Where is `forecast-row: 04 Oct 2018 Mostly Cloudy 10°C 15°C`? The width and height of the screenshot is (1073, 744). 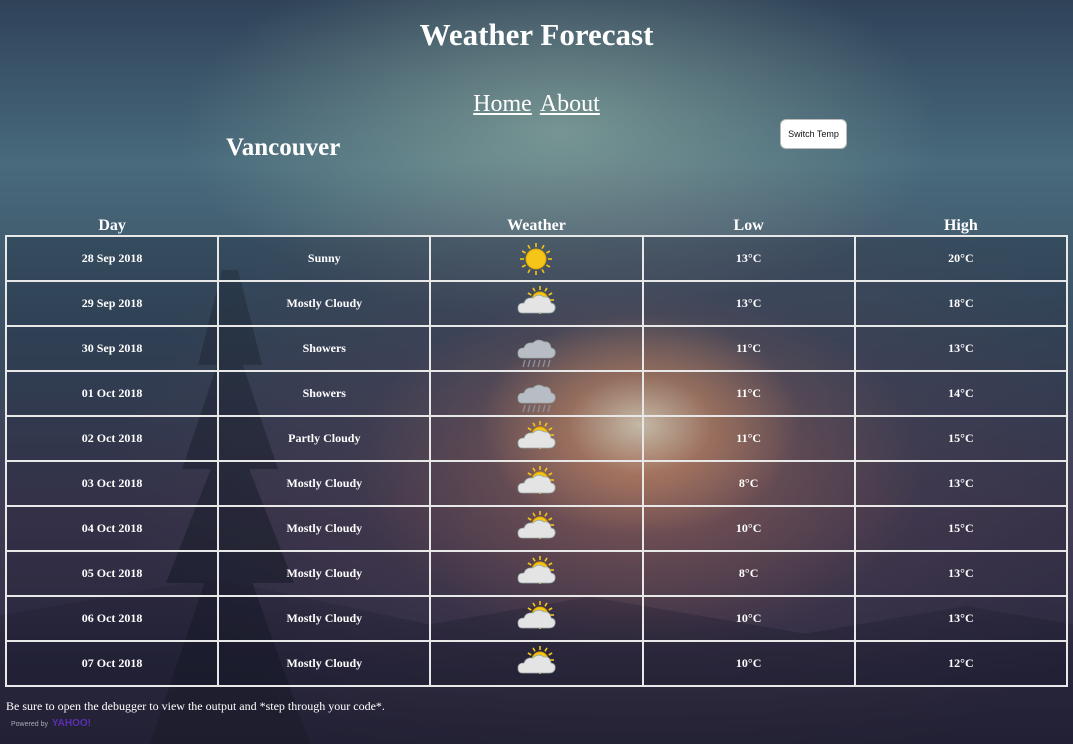
forecast-row: 04 Oct 2018 Mostly Cloudy 10°C 15°C is located at coordinates (536, 528).